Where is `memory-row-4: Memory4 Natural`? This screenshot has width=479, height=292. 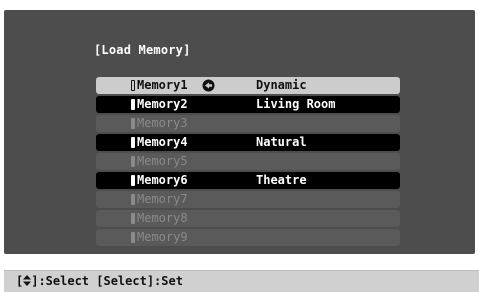
memory-row-4: Memory4 Natural is located at coordinates (248, 142).